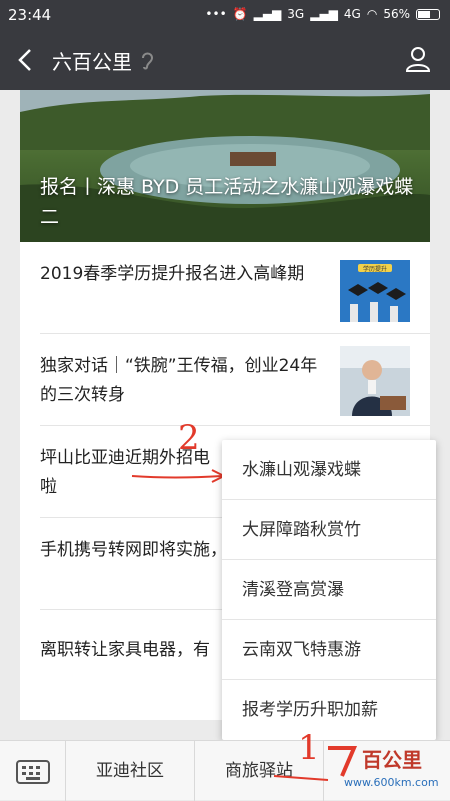 Image resolution: width=450 pixels, height=801 pixels. Describe the element at coordinates (189, 438) in the screenshot. I see `annotation-2: 2` at that location.